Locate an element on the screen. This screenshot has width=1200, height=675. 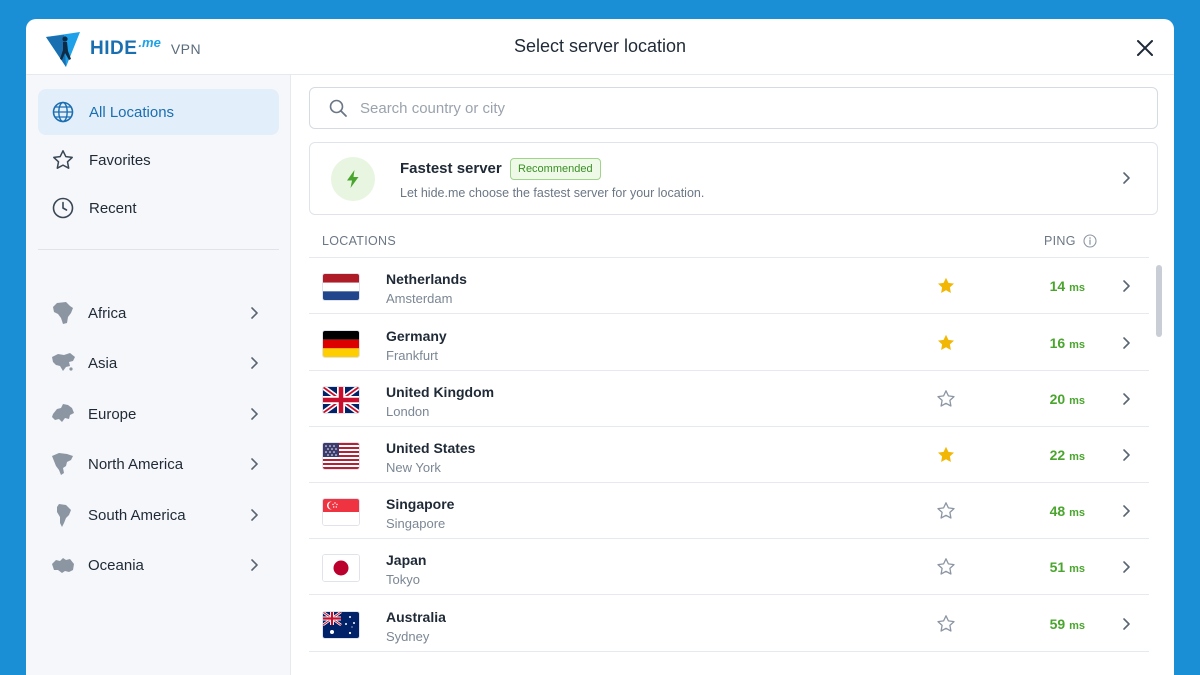
city-name: Tokyo is located at coordinates (403, 579).